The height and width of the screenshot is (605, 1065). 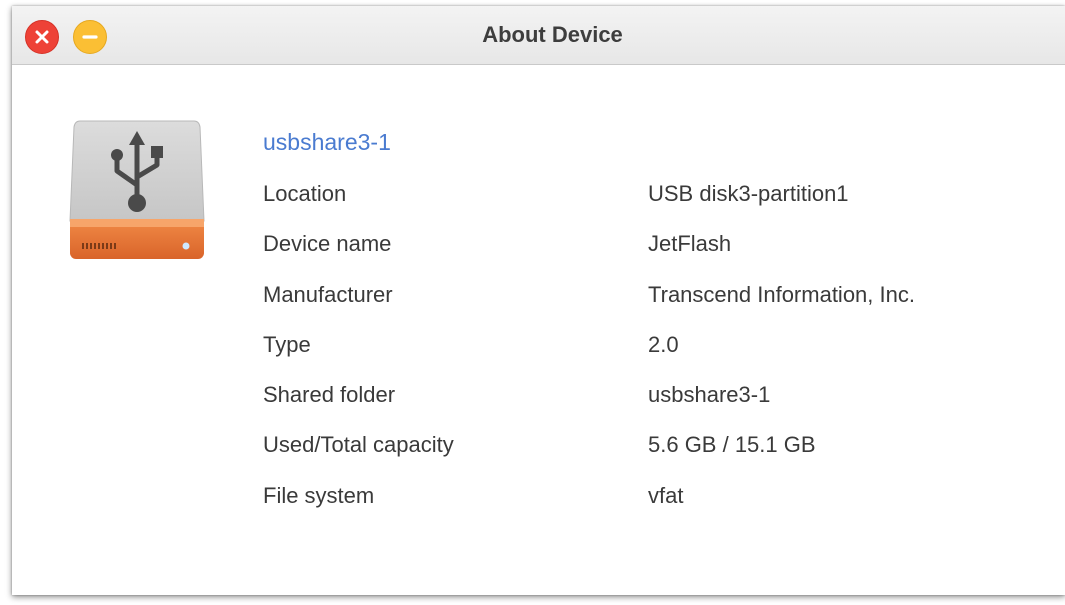 What do you see at coordinates (690, 243) in the screenshot?
I see `info-value: JetFlash` at bounding box center [690, 243].